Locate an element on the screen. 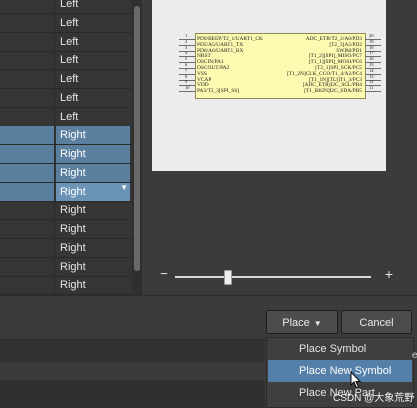  divider is located at coordinates (208, 295).